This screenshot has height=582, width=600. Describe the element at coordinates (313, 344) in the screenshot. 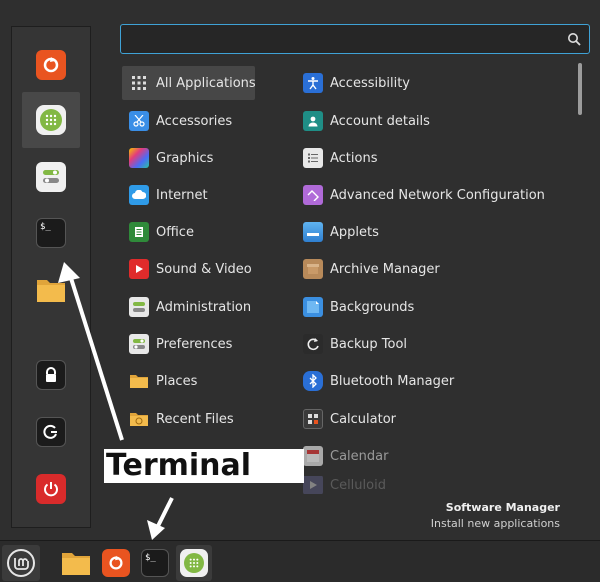

I see `backup-icon` at that location.